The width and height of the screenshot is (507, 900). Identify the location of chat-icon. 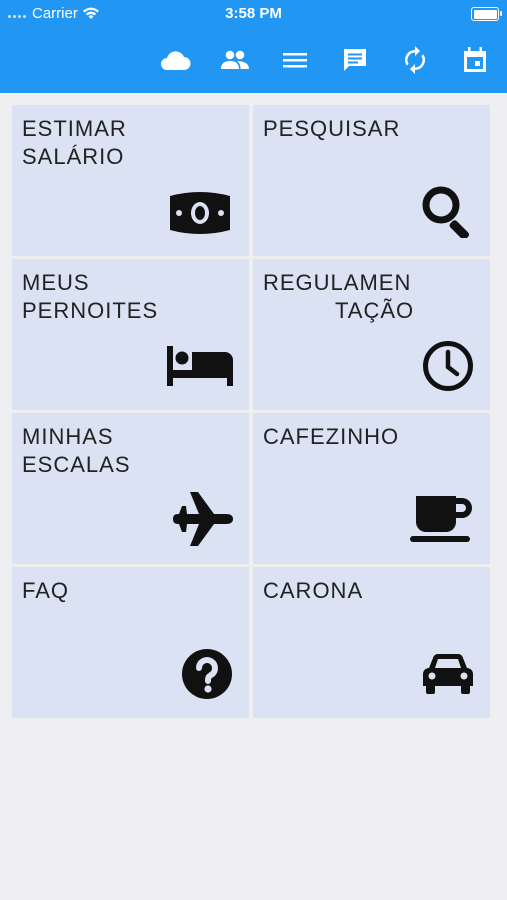
(355, 60).